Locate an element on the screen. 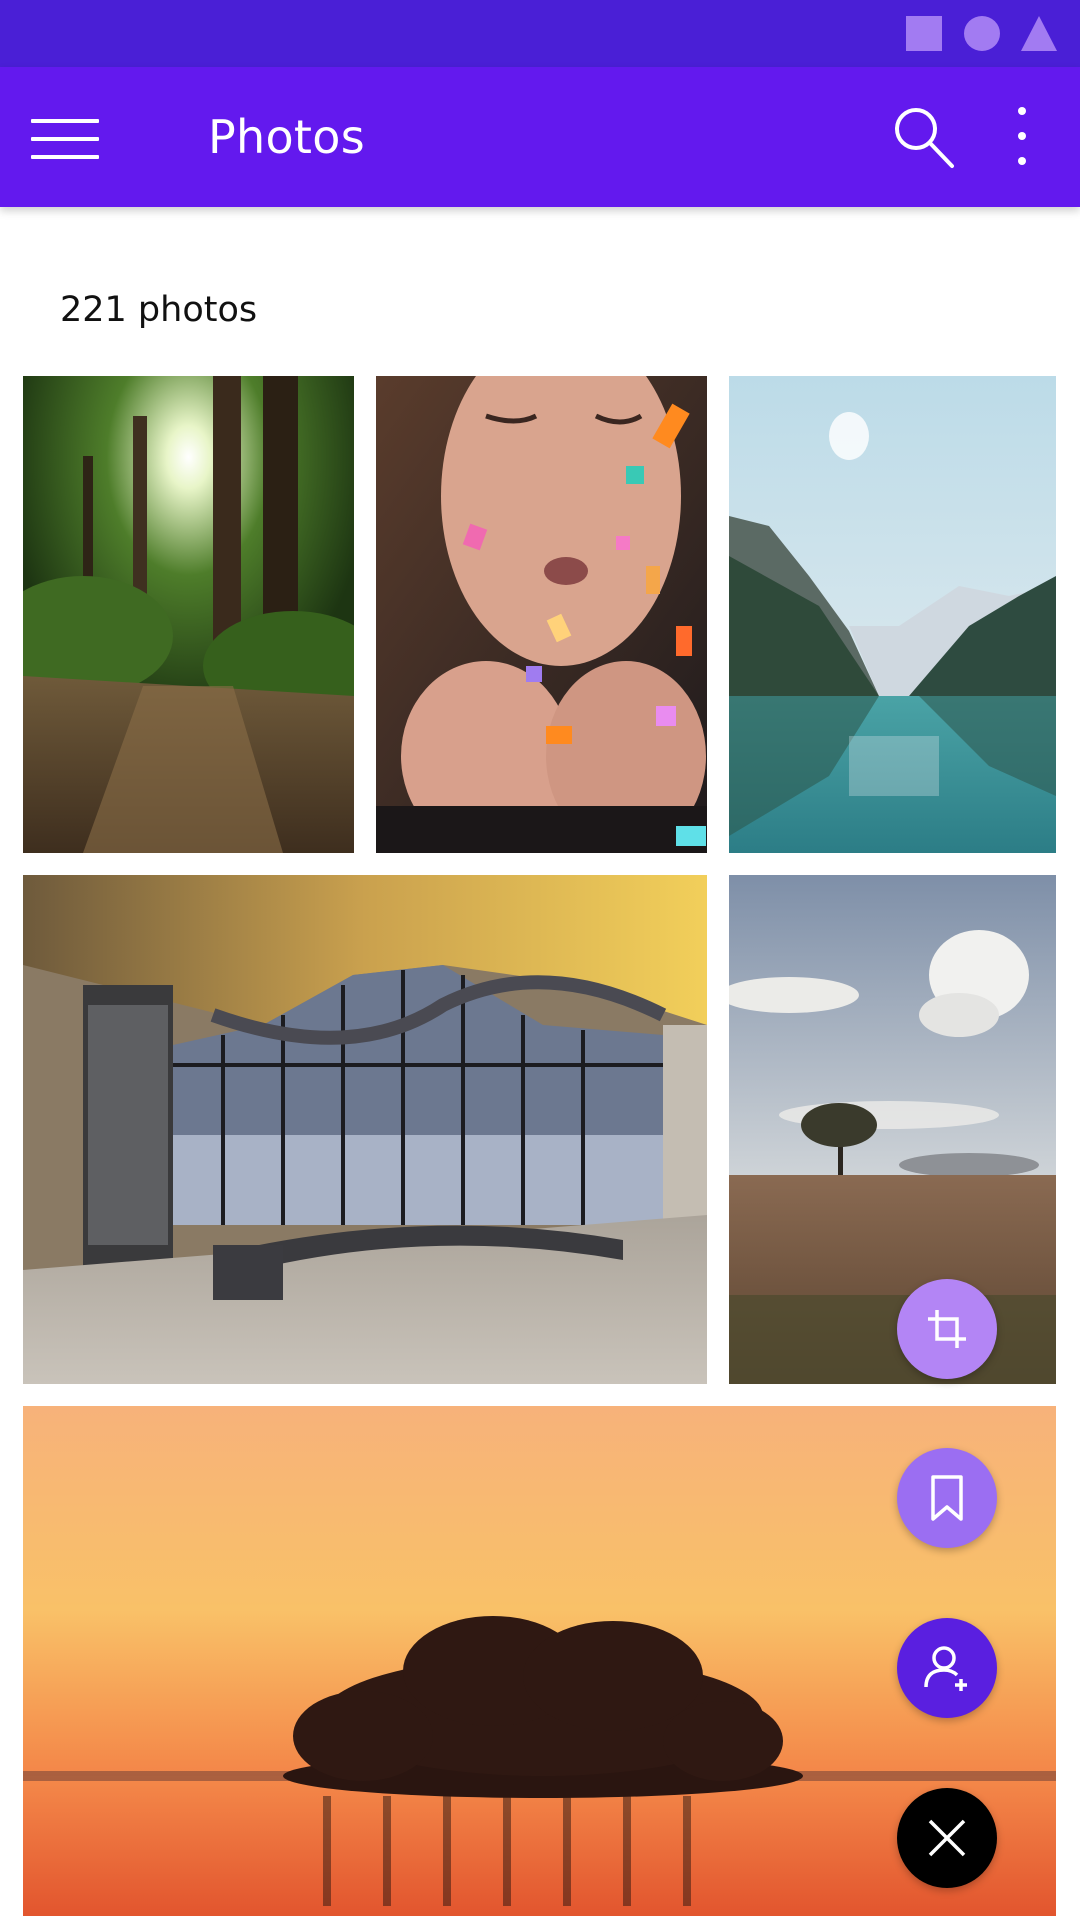  crop-icon is located at coordinates (947, 1329).